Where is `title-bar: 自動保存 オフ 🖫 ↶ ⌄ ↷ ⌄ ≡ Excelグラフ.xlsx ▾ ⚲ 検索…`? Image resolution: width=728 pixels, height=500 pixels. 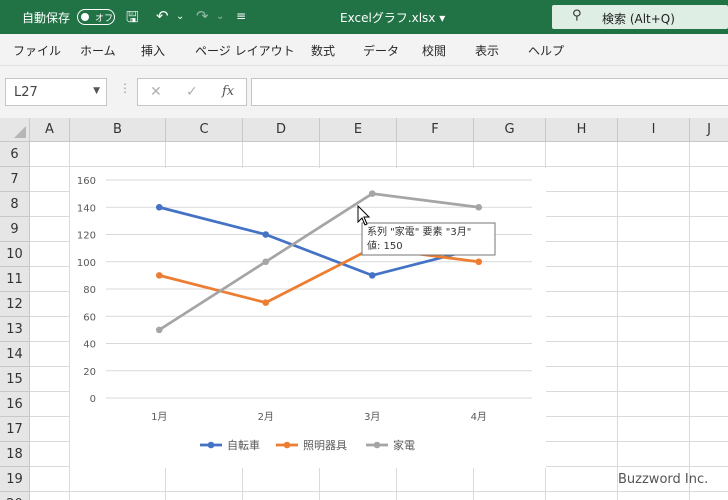
title-bar: 自動保存 オフ 🖫 ↶ ⌄ ↷ ⌄ ≡ Excelグラフ.xlsx ▾ ⚲ 検索… is located at coordinates (364, 17).